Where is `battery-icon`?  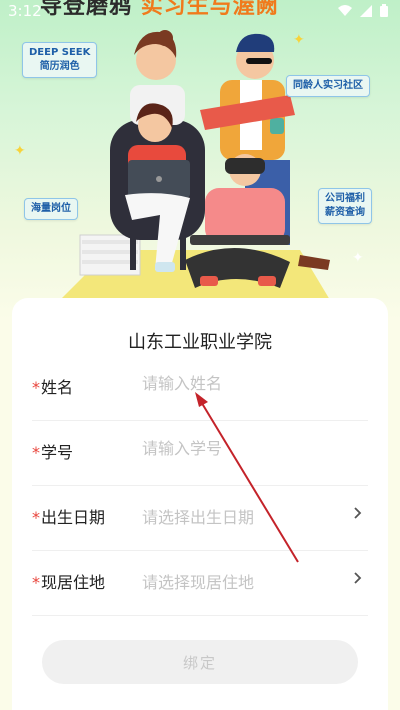
battery-icon is located at coordinates (384, 12).